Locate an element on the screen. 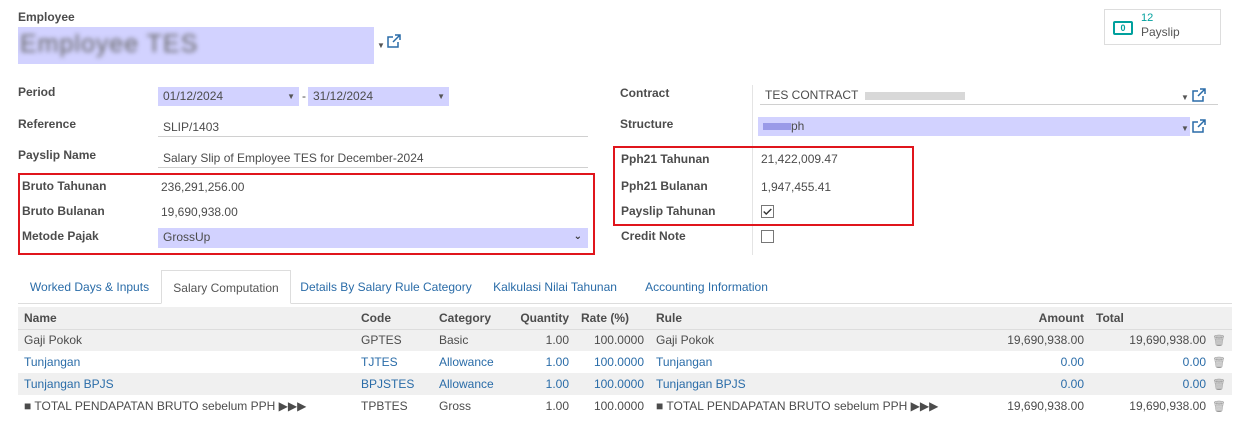 The image size is (1250, 433). column-header-quantity: Quantity is located at coordinates (540, 318).